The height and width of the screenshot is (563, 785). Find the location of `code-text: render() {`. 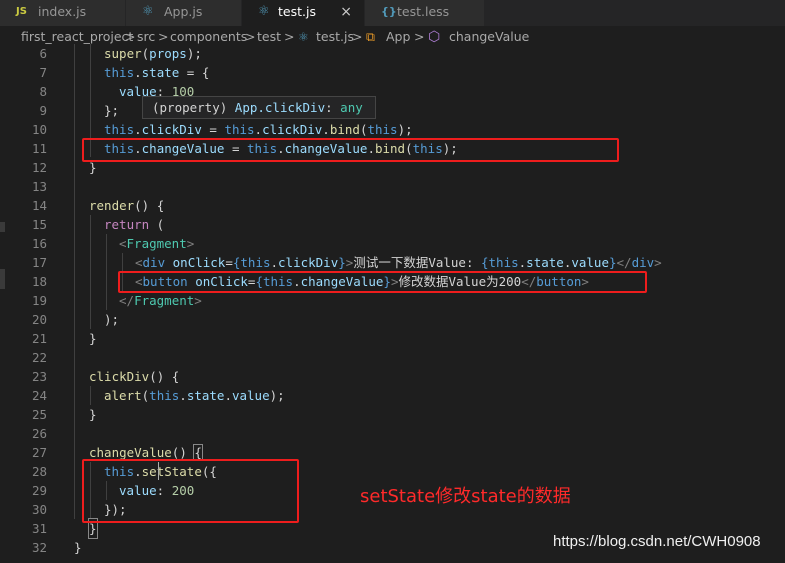

code-text: render() { is located at coordinates (127, 205).